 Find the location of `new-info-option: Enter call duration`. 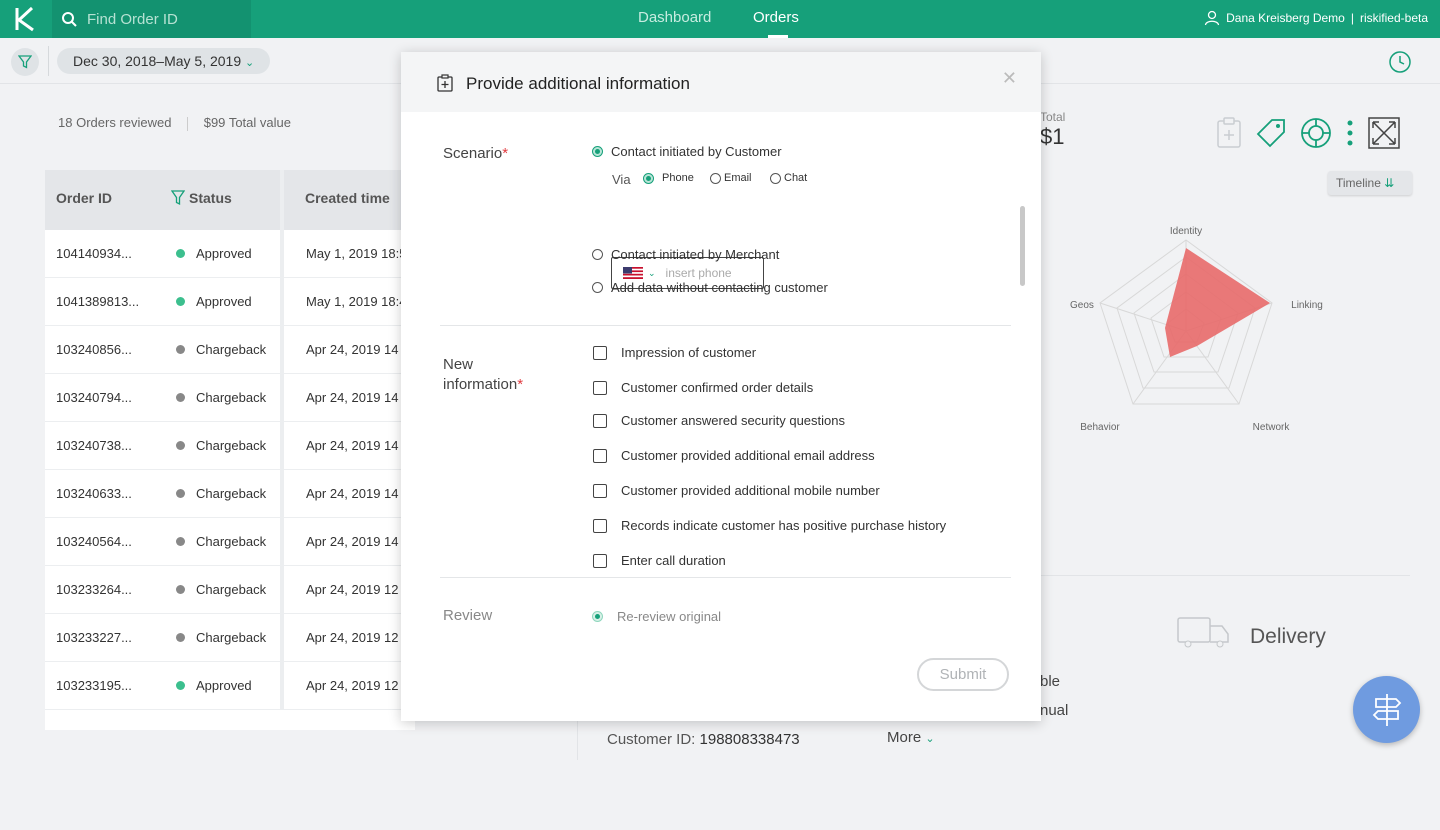

new-info-option: Enter call duration is located at coordinates (659, 560).